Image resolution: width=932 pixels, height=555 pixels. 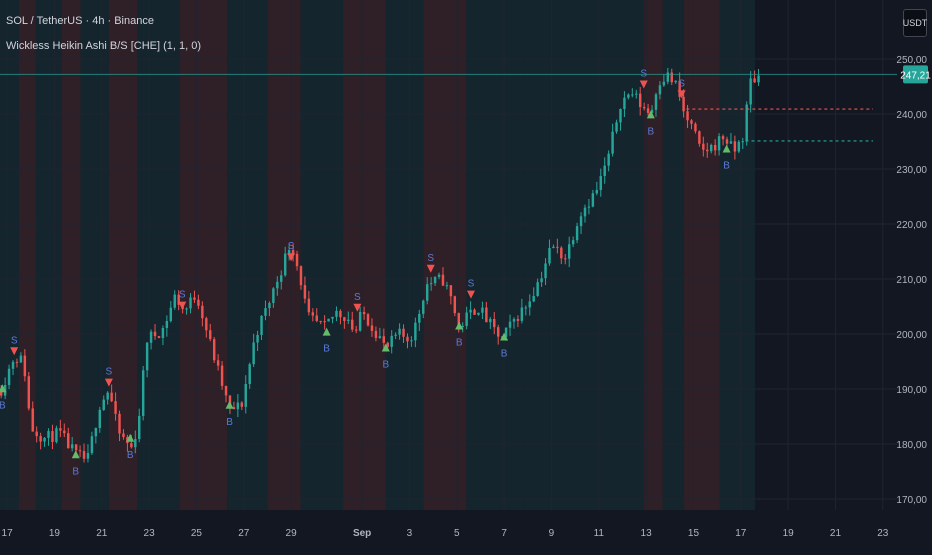 What do you see at coordinates (647, 533) in the screenshot?
I see `x-tick-label: 13` at bounding box center [647, 533].